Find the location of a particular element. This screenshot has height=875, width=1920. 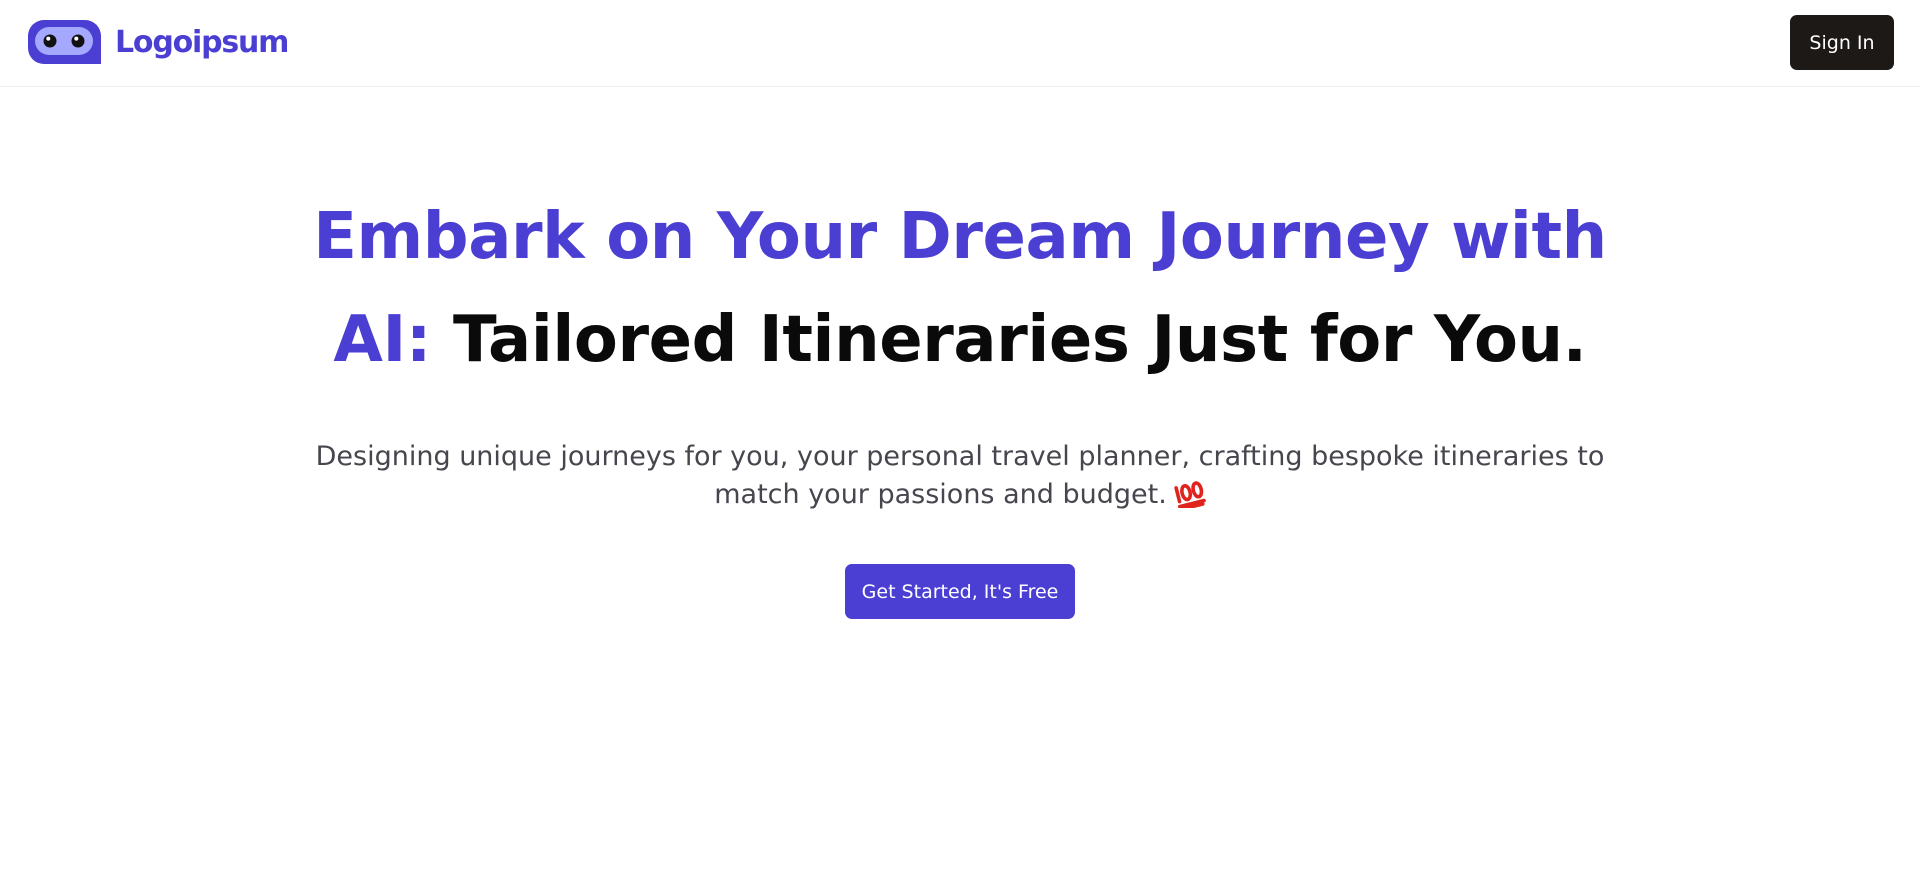

get-started-button: Get Started, It's Free is located at coordinates (960, 591).